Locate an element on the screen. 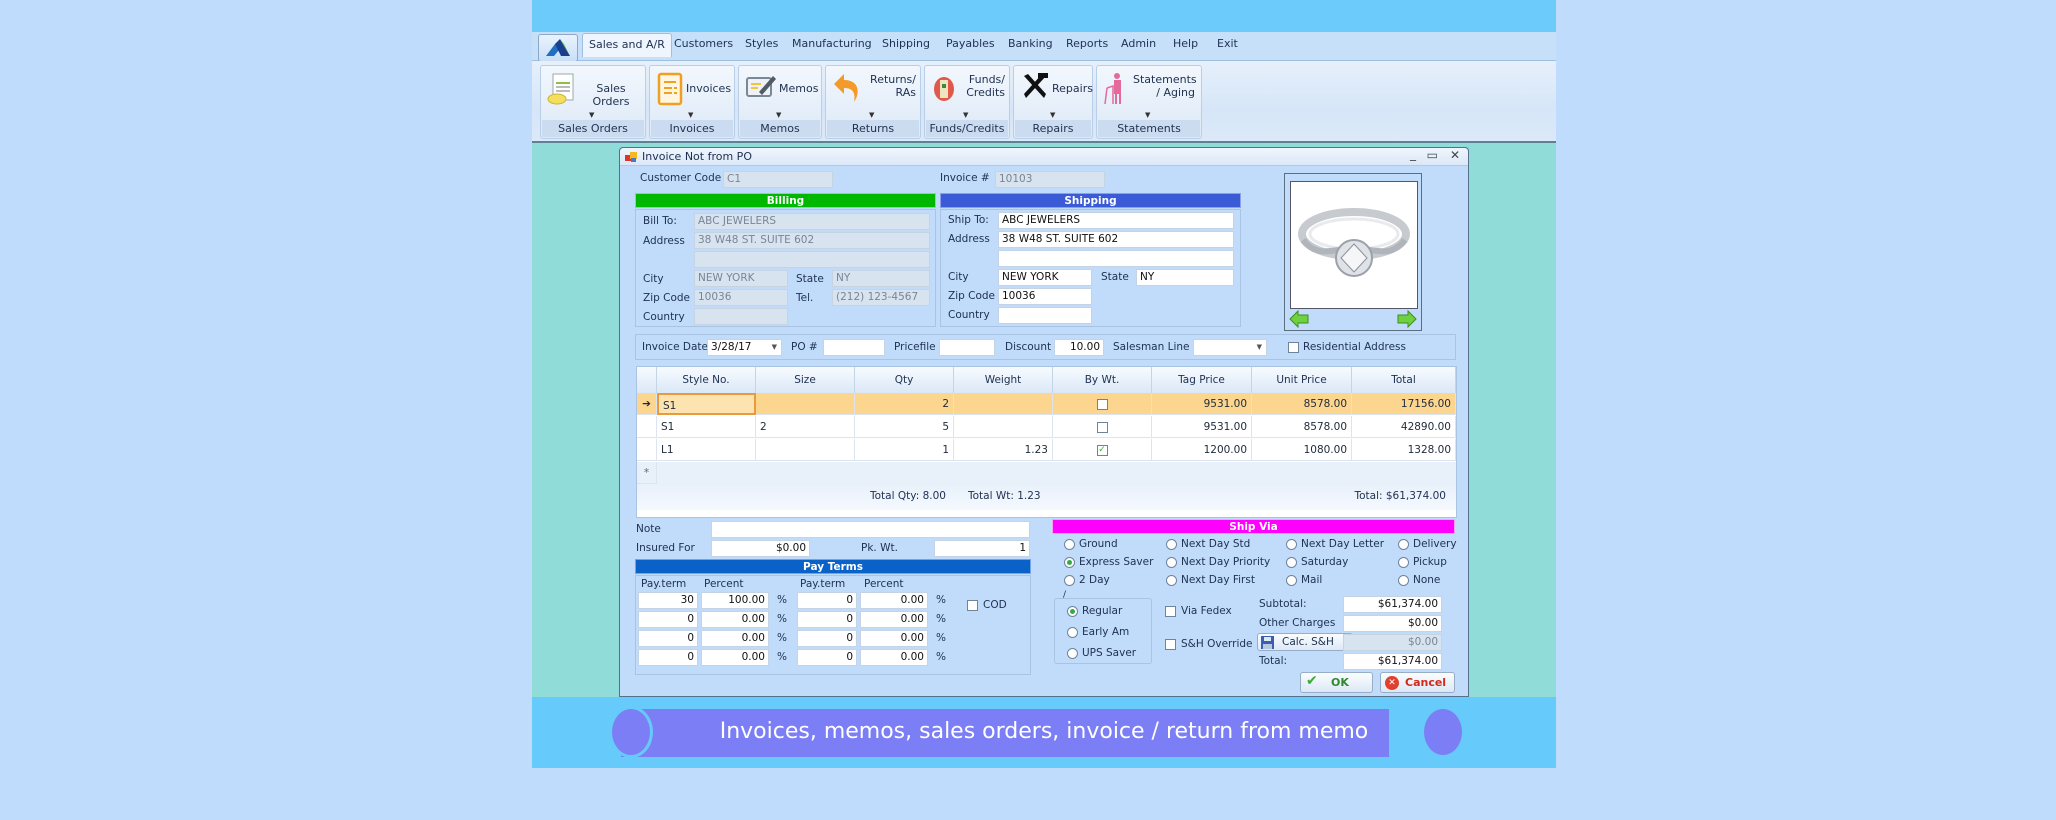 This screenshot has height=820, width=2056. other-charges-field: $0.00 is located at coordinates (1392, 623).